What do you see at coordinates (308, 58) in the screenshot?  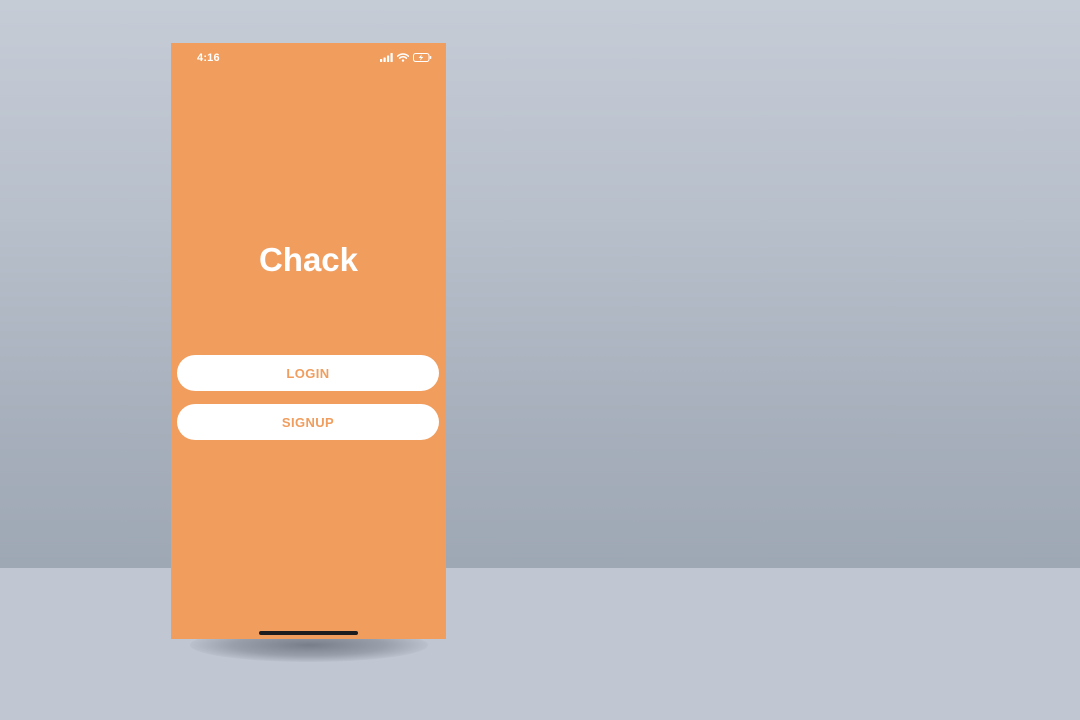 I see `status-bar: 4:16` at bounding box center [308, 58].